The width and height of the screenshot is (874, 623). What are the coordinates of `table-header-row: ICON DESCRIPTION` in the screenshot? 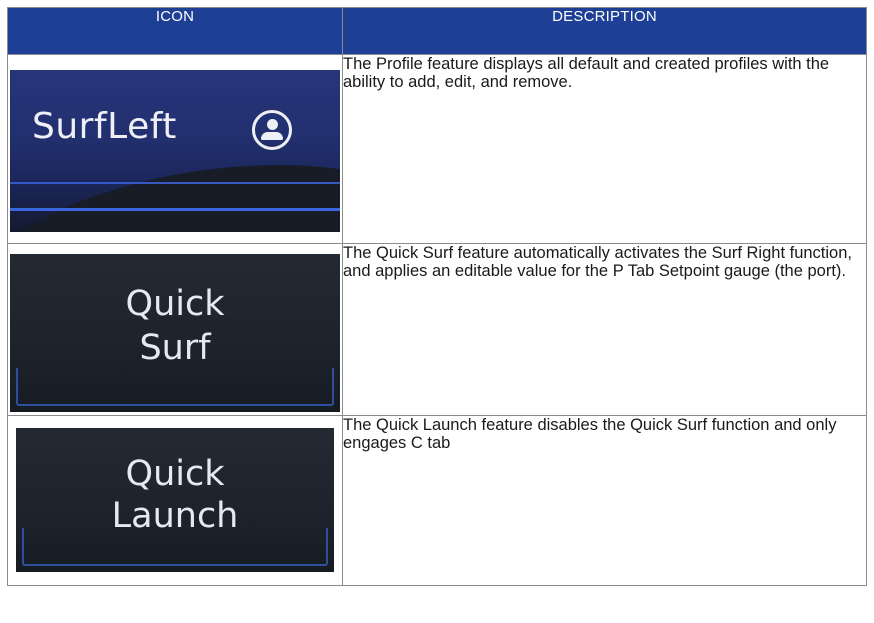 It's located at (437, 31).